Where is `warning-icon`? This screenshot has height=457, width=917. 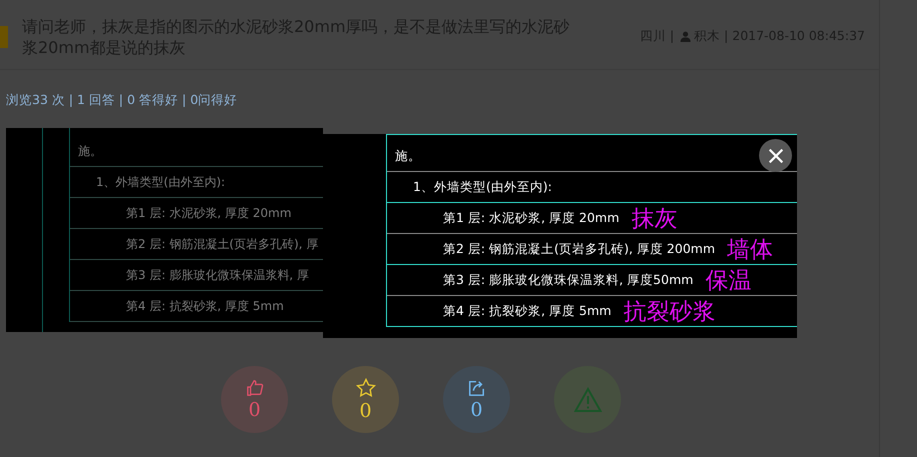
warning-icon is located at coordinates (588, 399).